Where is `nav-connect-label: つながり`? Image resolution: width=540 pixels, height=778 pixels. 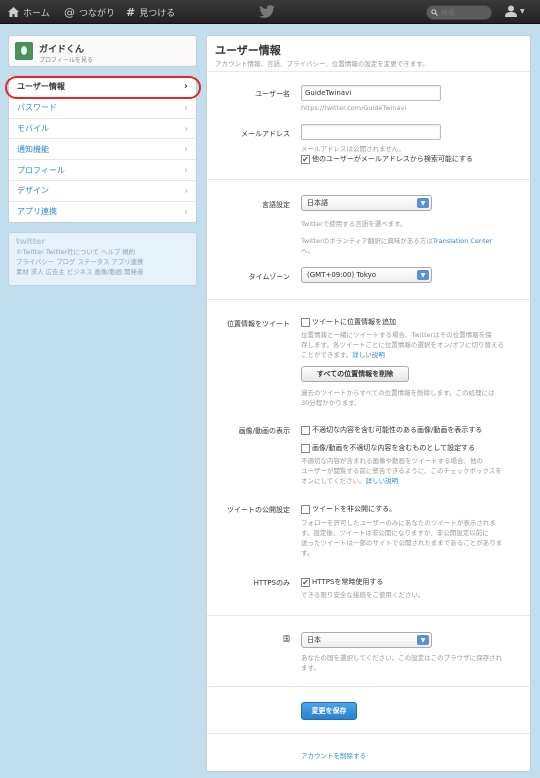
nav-connect-label: つながり is located at coordinates (97, 13).